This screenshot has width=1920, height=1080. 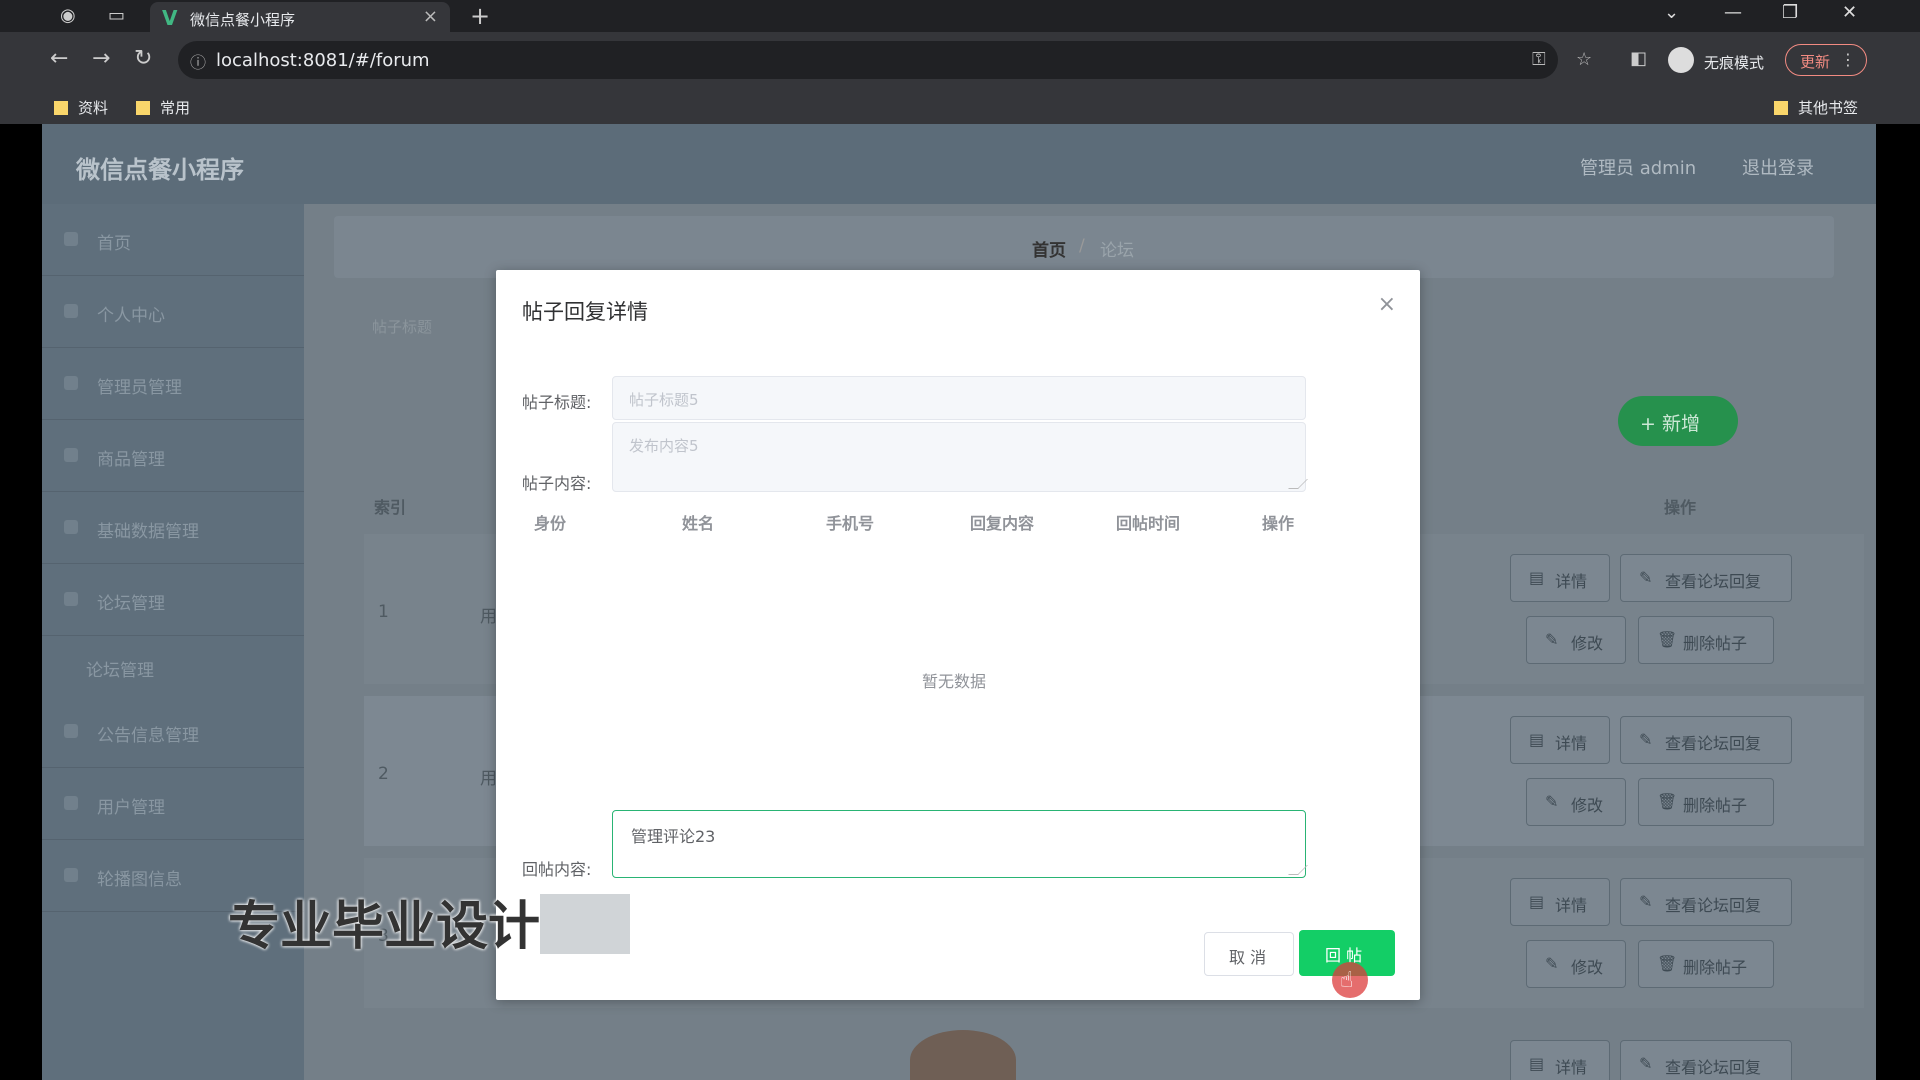 What do you see at coordinates (160, 170) in the screenshot?
I see `app-brand: 微信点餐小程序` at bounding box center [160, 170].